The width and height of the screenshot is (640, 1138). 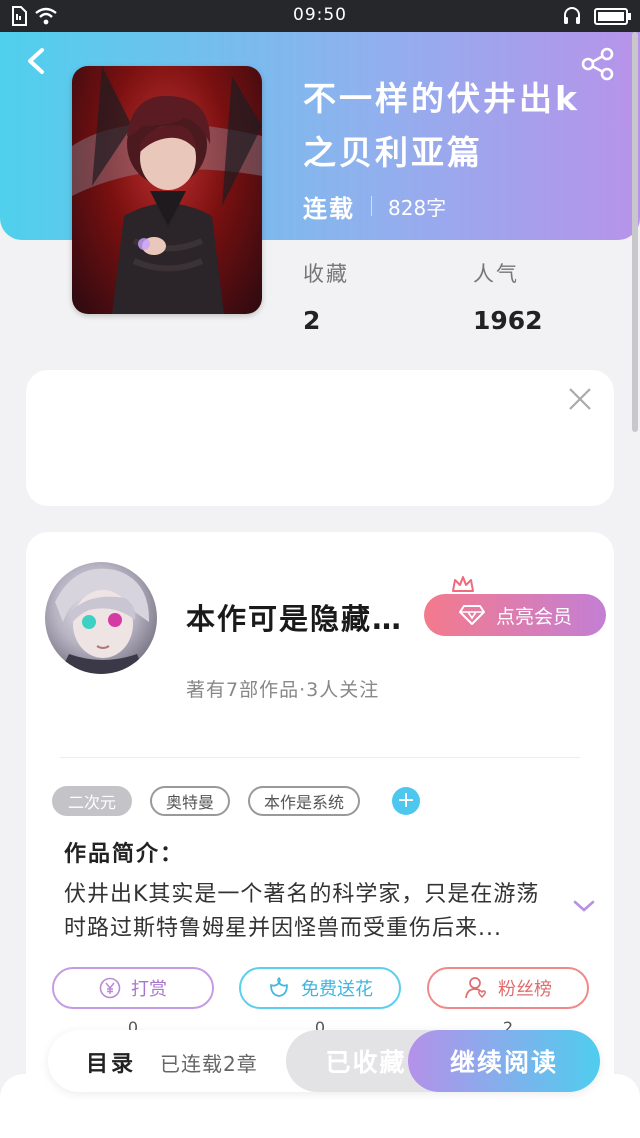 What do you see at coordinates (320, 438) in the screenshot?
I see `ad-card` at bounding box center [320, 438].